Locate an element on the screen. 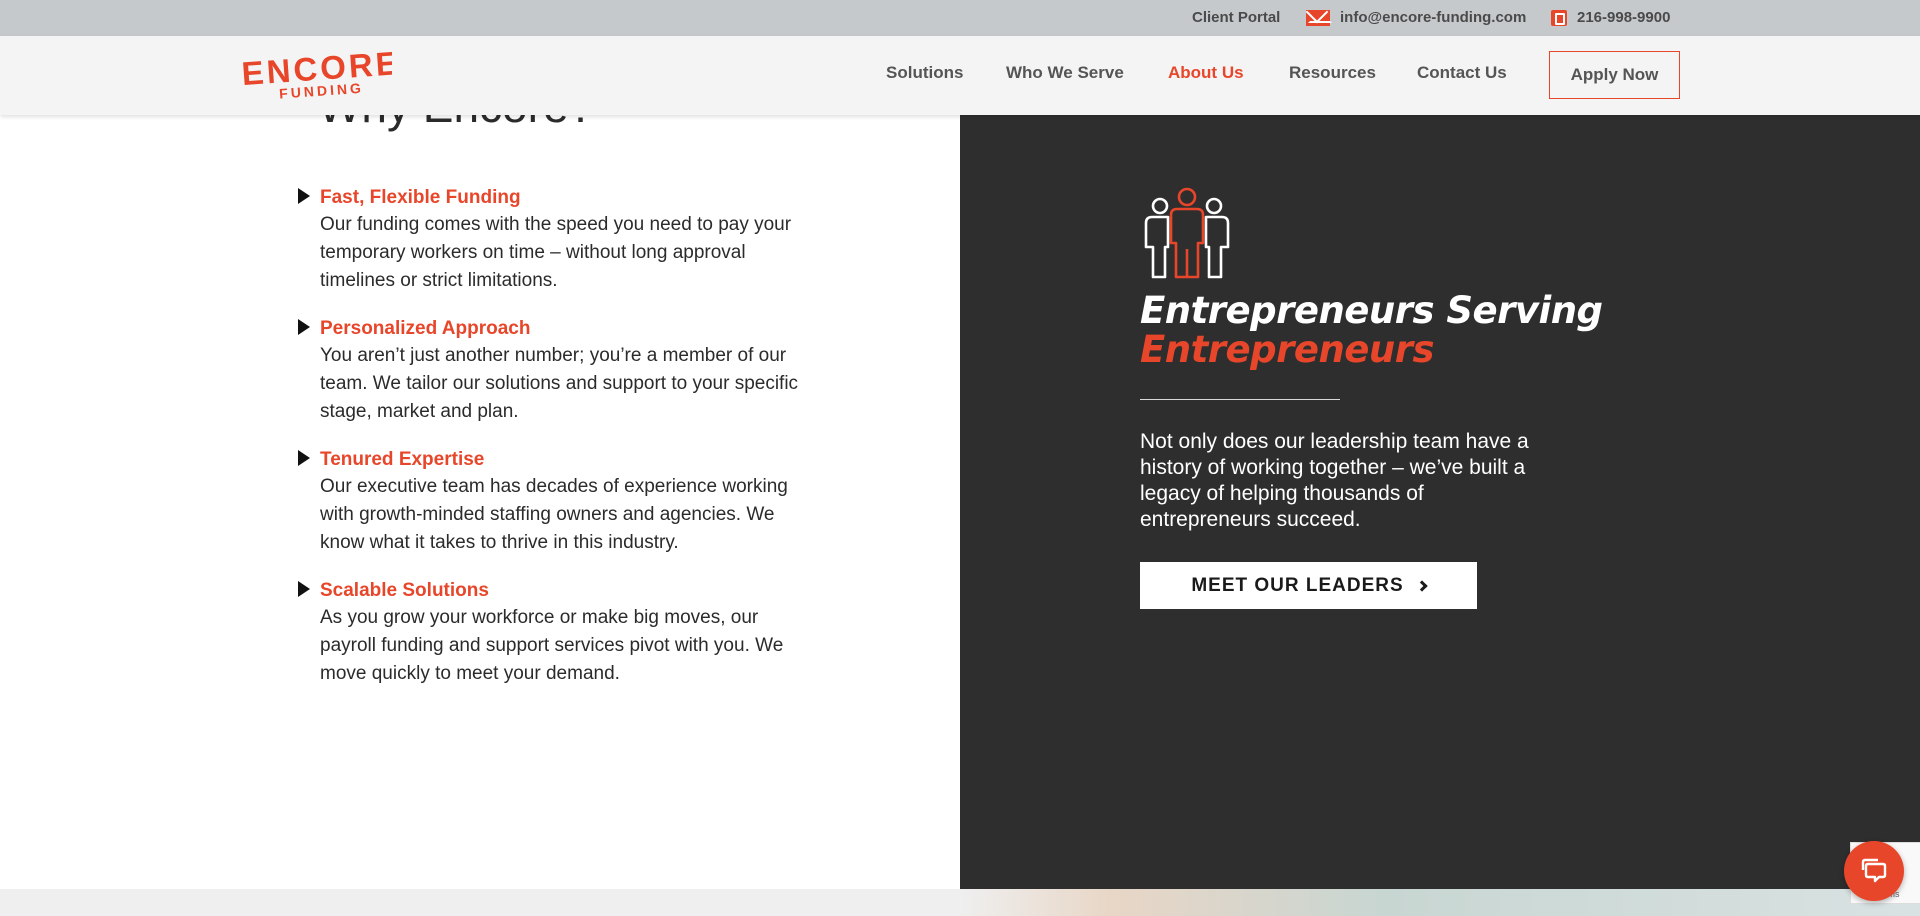 This screenshot has height=916, width=1920. chevron-right-icon is located at coordinates (1422, 585).